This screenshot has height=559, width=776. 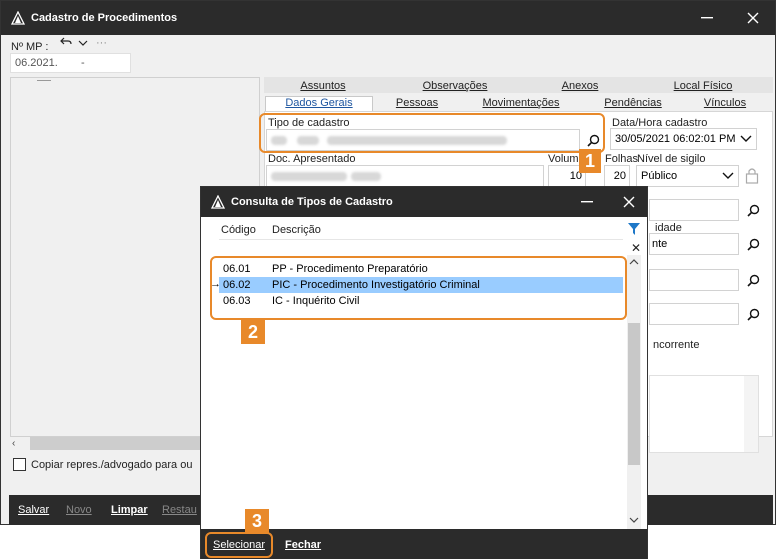 I want to click on nmp-label: Nº MP :, so click(x=30, y=47).